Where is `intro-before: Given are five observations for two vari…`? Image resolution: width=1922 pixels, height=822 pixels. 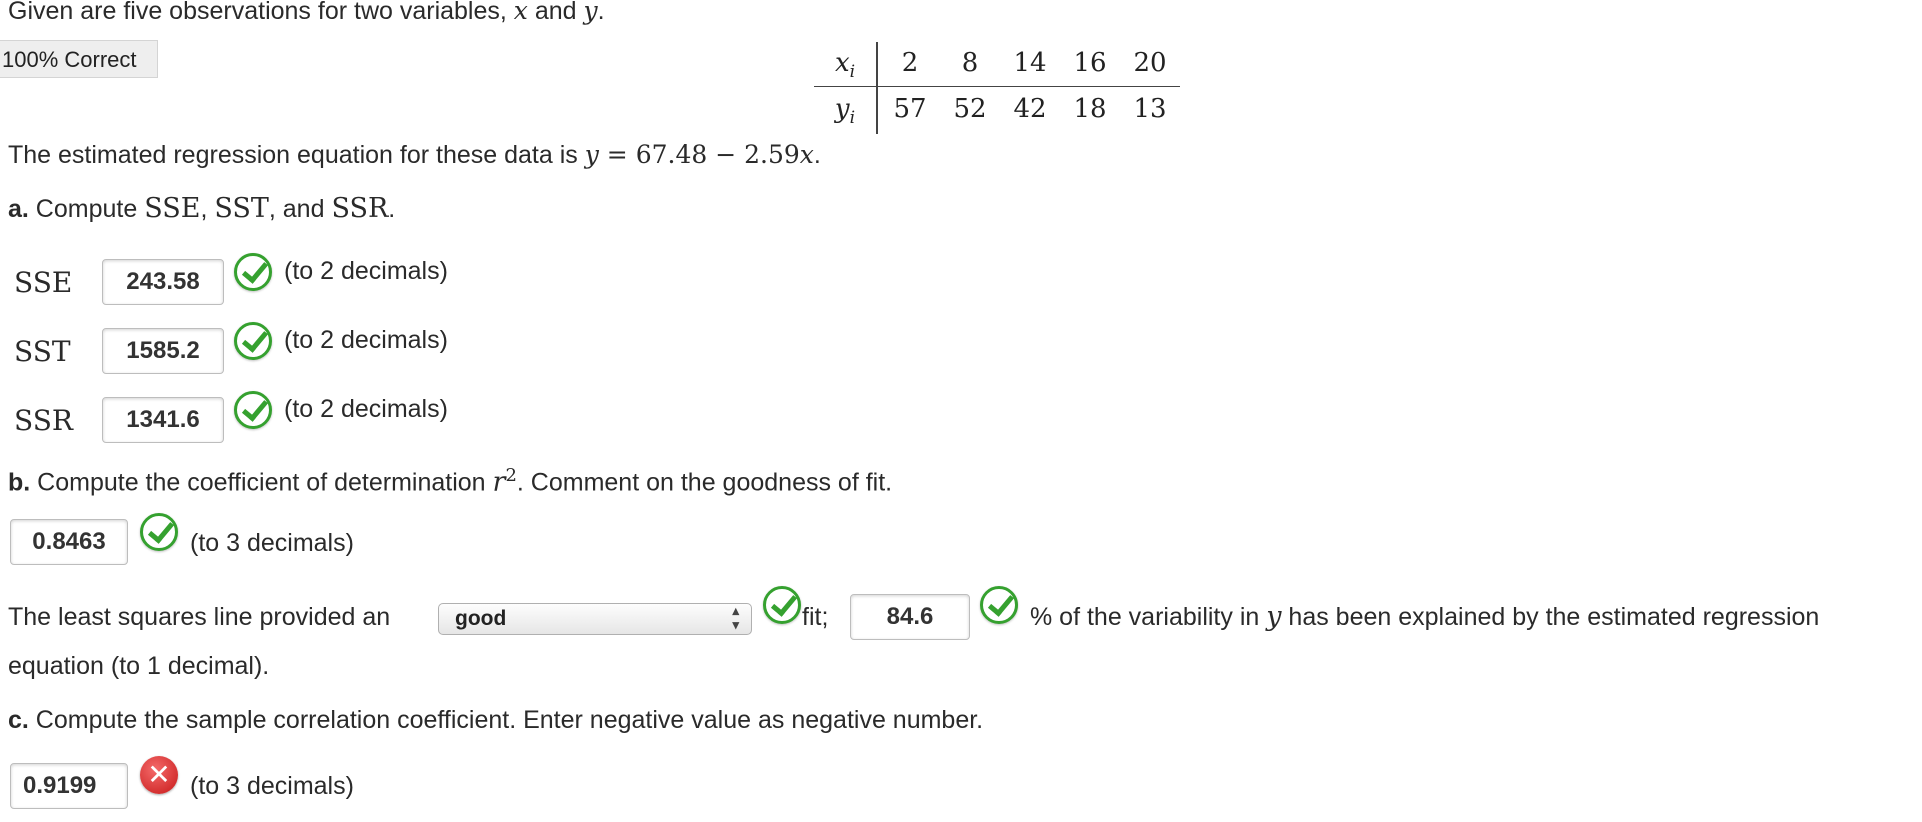 intro-before: Given are five observations for two vari… is located at coordinates (261, 12).